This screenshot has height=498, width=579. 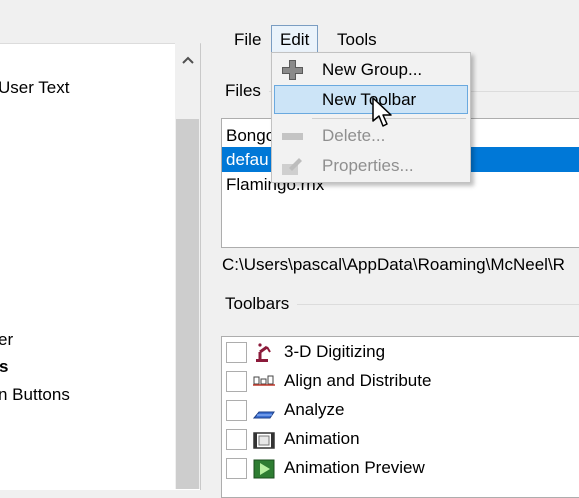 What do you see at coordinates (250, 135) in the screenshot?
I see `file-item-bongo: Bongo` at bounding box center [250, 135].